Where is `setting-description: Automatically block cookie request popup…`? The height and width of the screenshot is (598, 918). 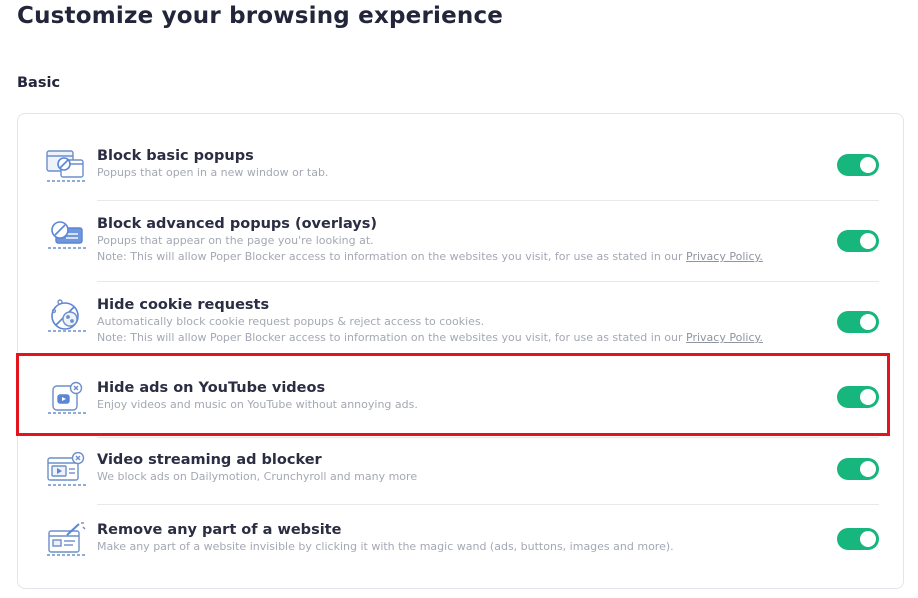 setting-description: Automatically block cookie request popup… is located at coordinates (291, 321).